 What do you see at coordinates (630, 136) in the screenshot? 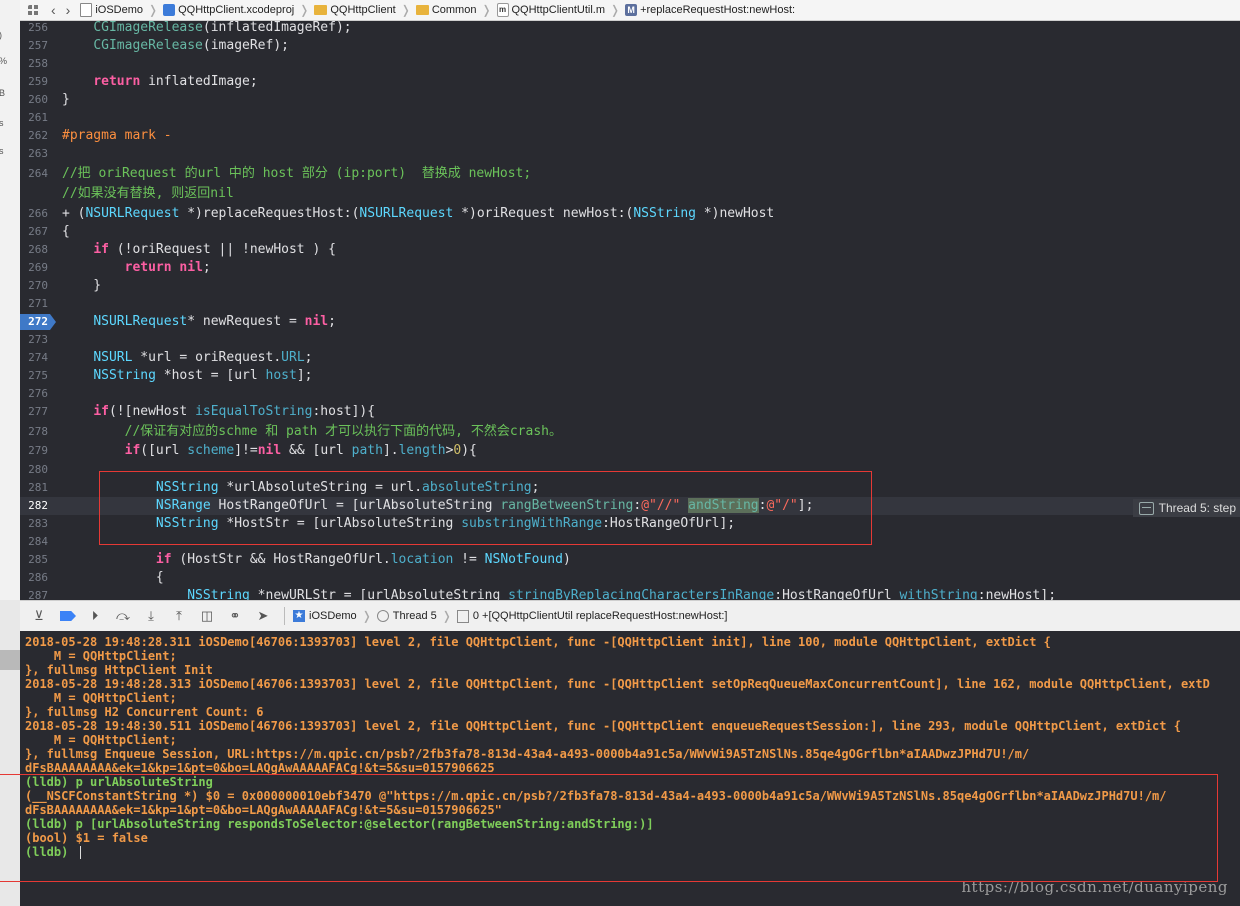
I see `code-line: 262 #pragma mark -` at bounding box center [630, 136].